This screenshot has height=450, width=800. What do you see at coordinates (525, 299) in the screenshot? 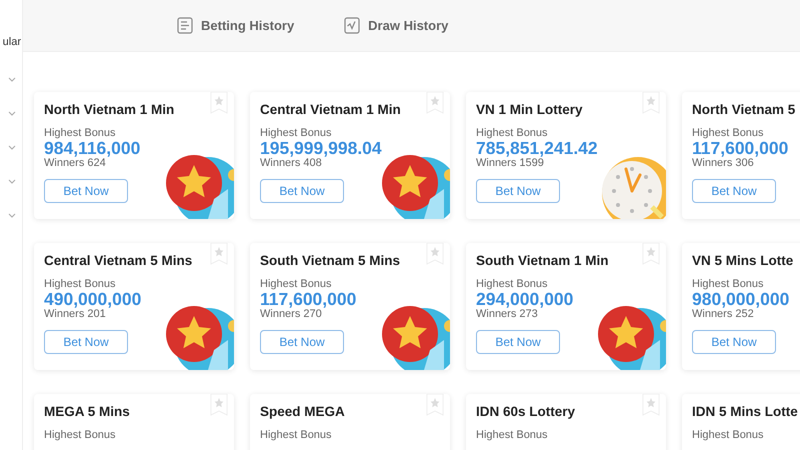
I see `bonus-amount: 294,000,000` at bounding box center [525, 299].